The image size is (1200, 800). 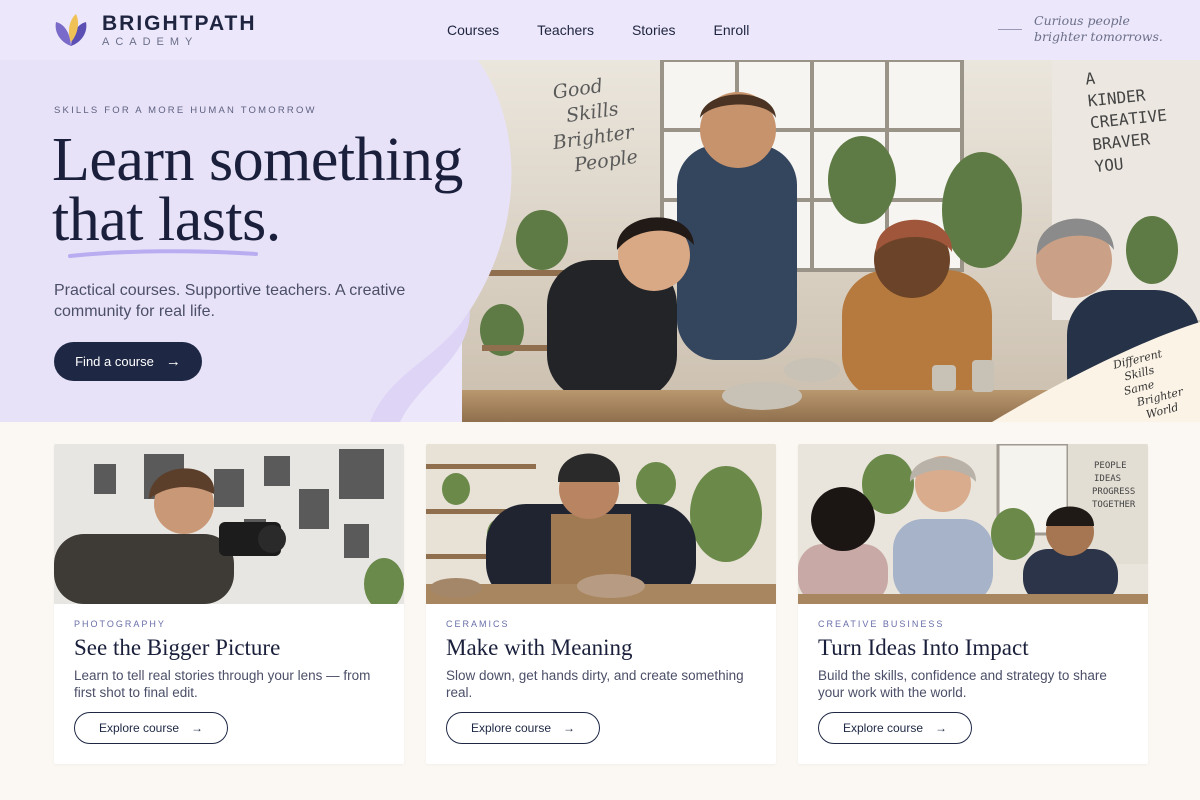 What do you see at coordinates (732, 30) in the screenshot?
I see `nav-enroll: Enroll` at bounding box center [732, 30].